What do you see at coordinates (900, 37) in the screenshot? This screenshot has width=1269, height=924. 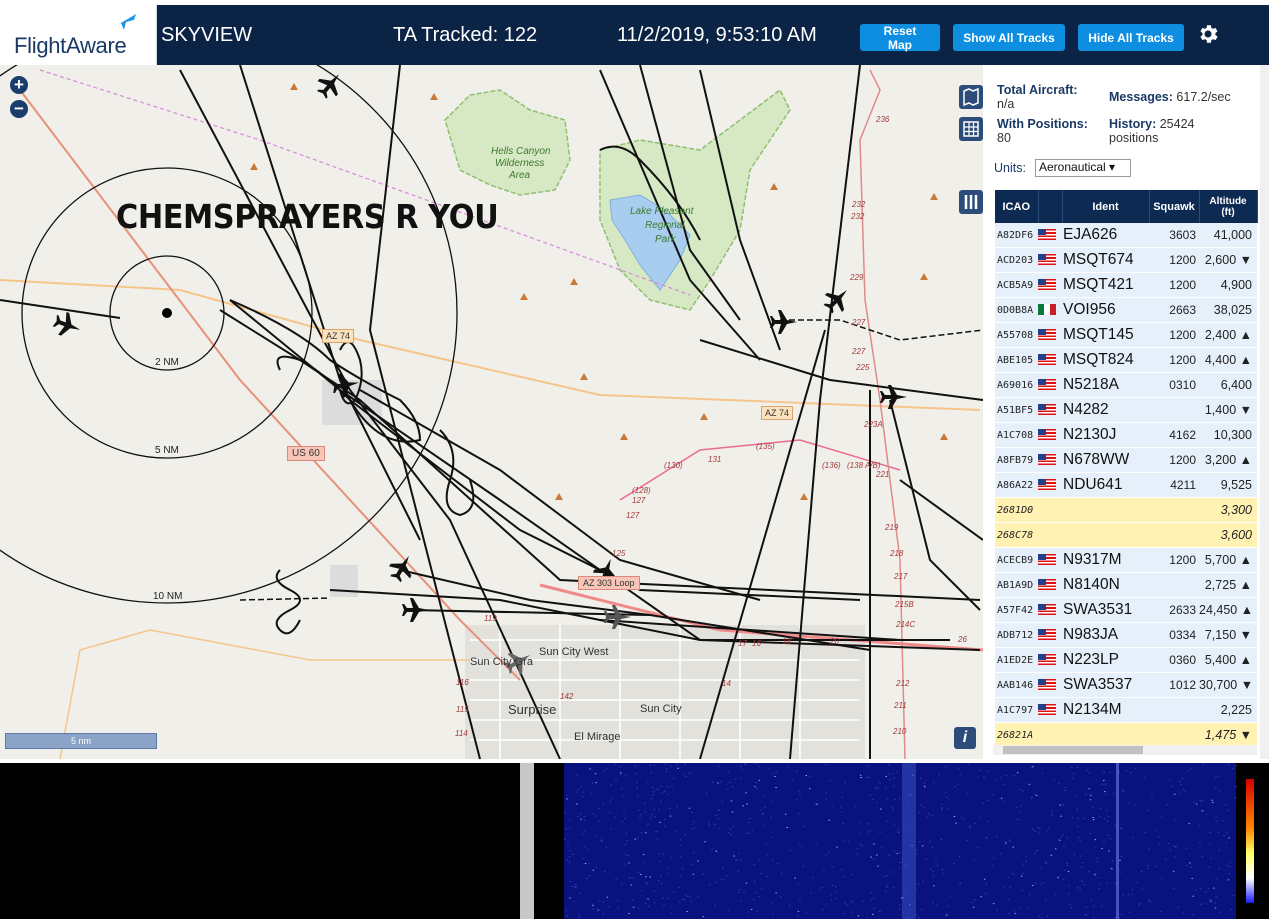 I see `reset-map-button: Reset Map` at bounding box center [900, 37].